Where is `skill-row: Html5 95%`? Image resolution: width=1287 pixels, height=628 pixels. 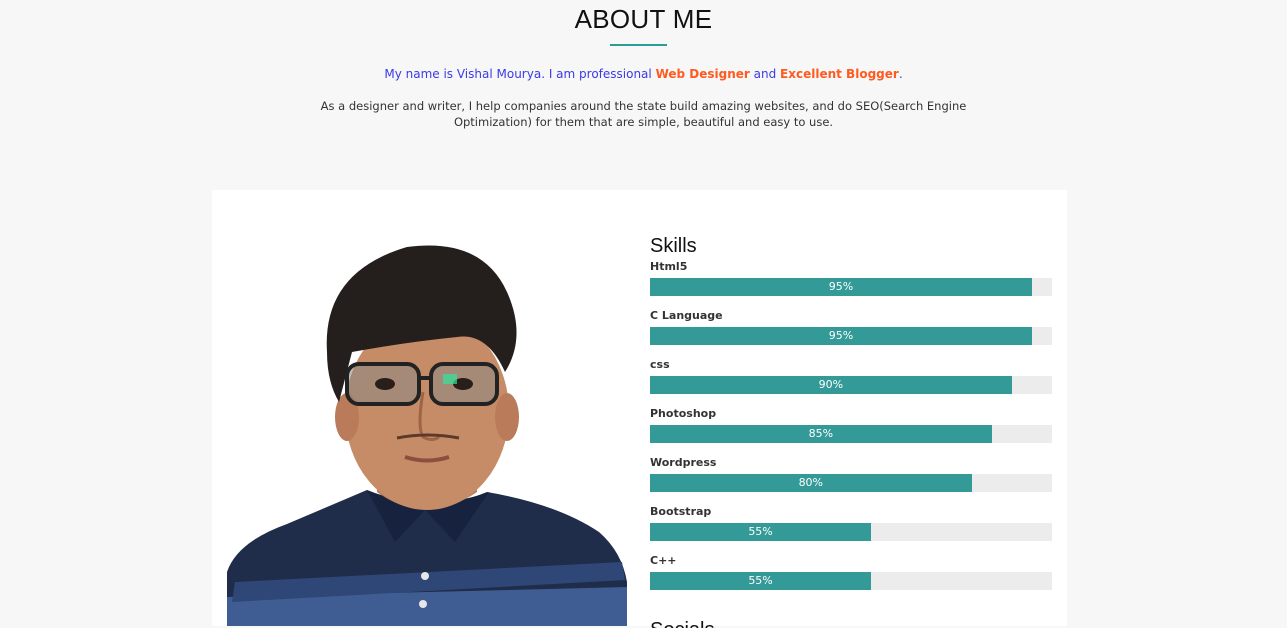
skill-row: Html5 95% is located at coordinates (851, 284).